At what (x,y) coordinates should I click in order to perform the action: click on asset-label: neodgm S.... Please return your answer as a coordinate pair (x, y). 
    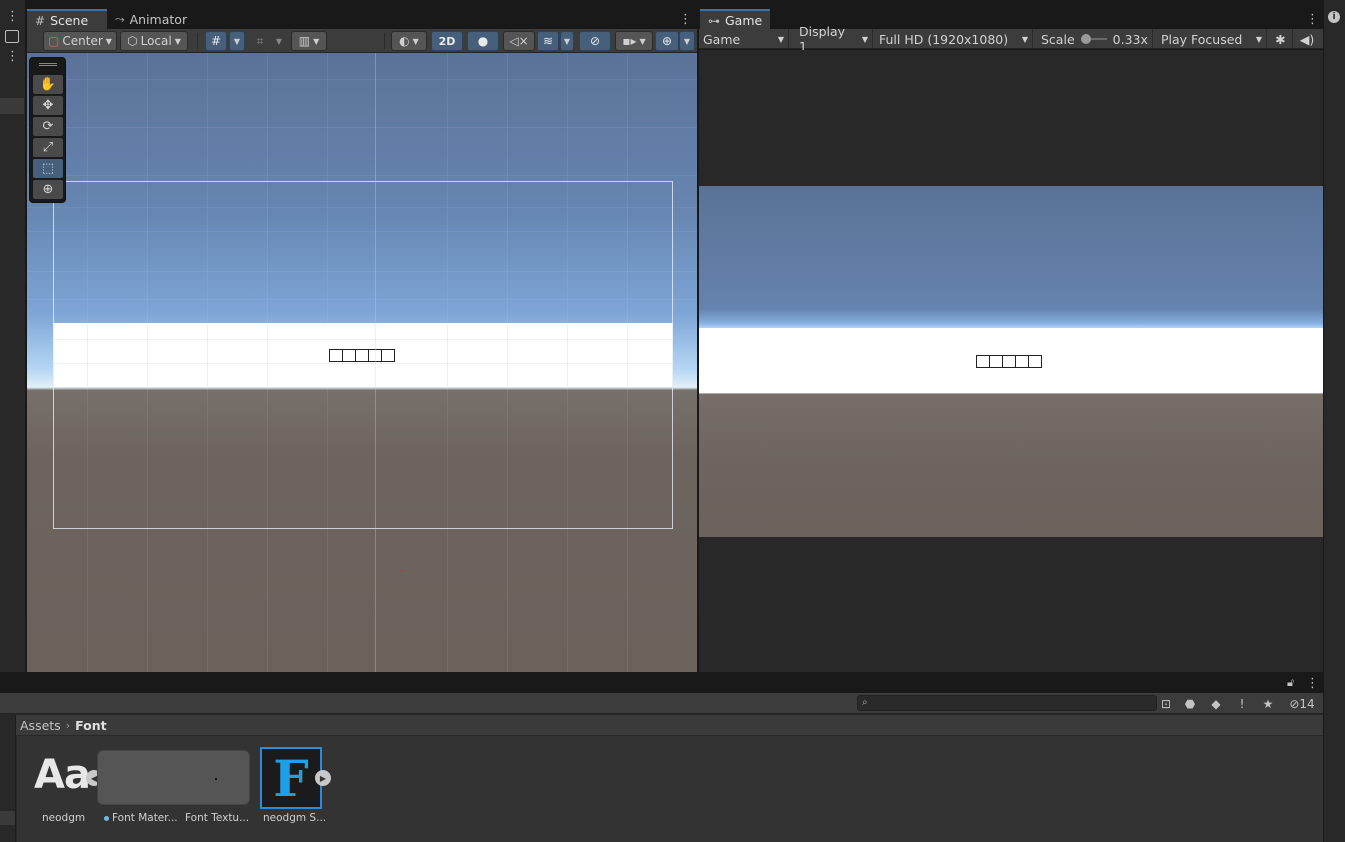
    Looking at the image, I should click on (295, 818).